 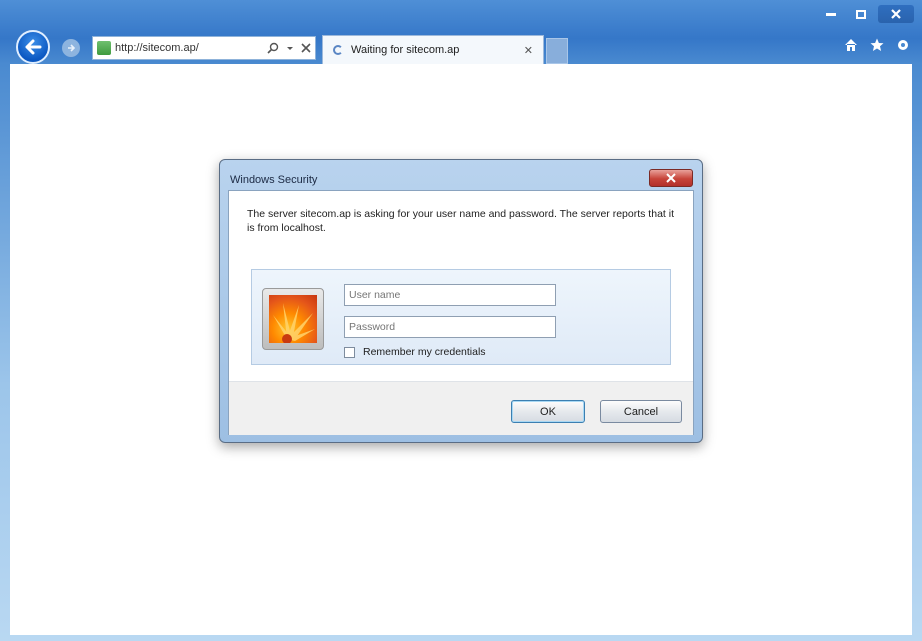 I want to click on toolbar-icons, so click(x=877, y=45).